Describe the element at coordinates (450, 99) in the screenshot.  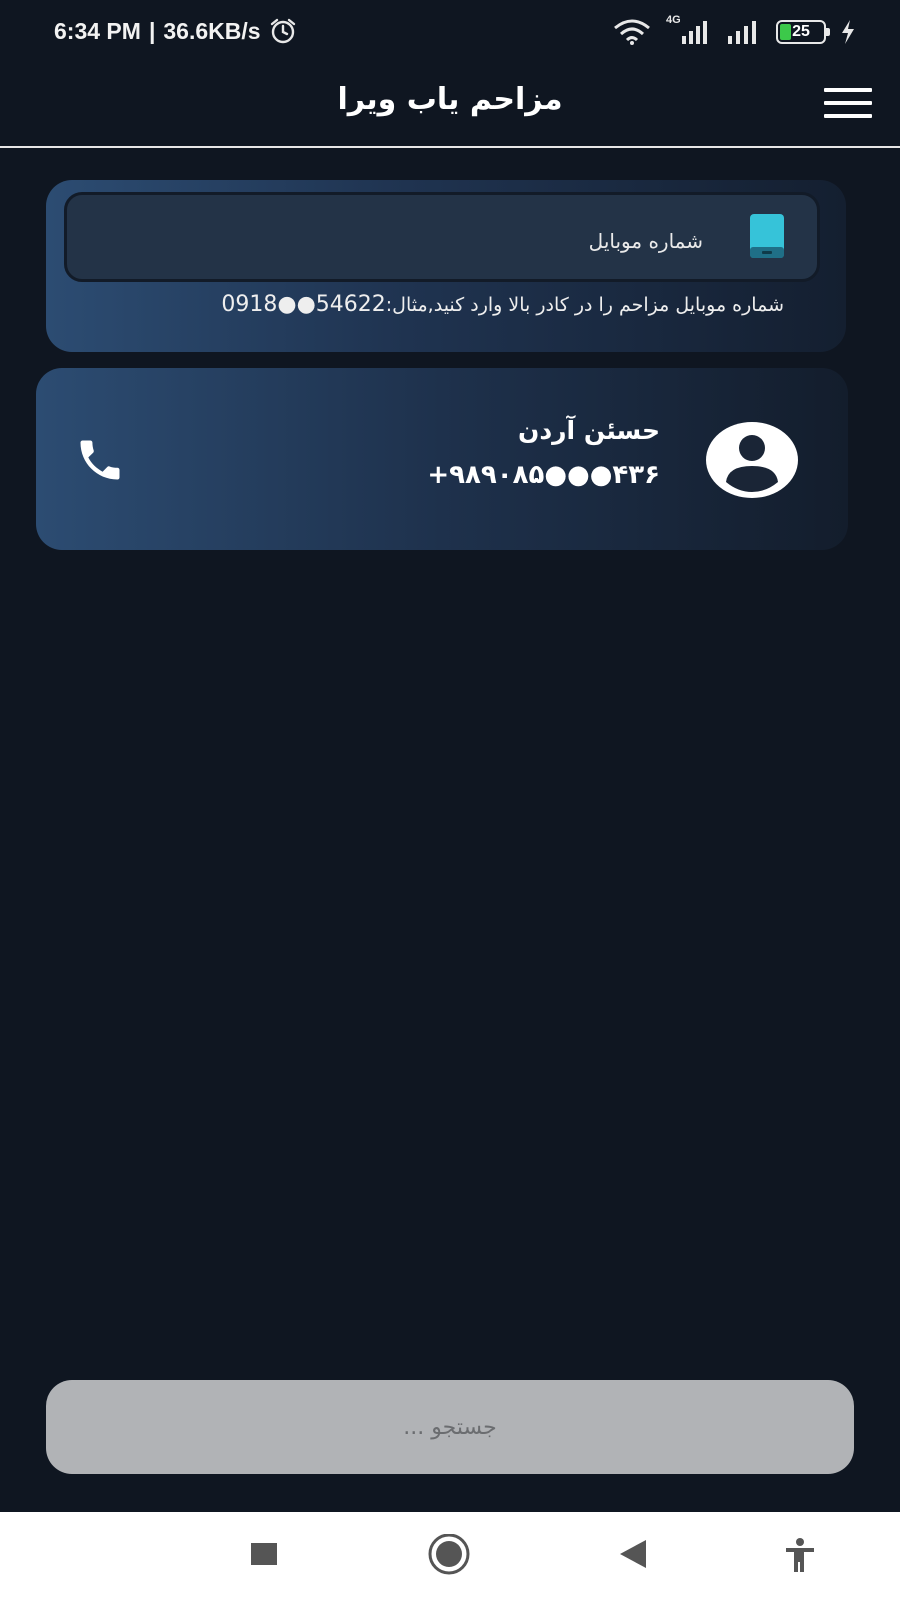
I see `page-title: مزاحم یاب ویرا` at that location.